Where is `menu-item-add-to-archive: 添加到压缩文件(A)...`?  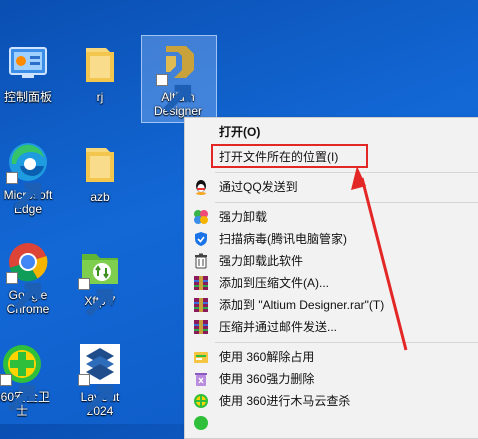 menu-item-add-to-archive: 添加到压缩文件(A)... is located at coordinates (331, 283).